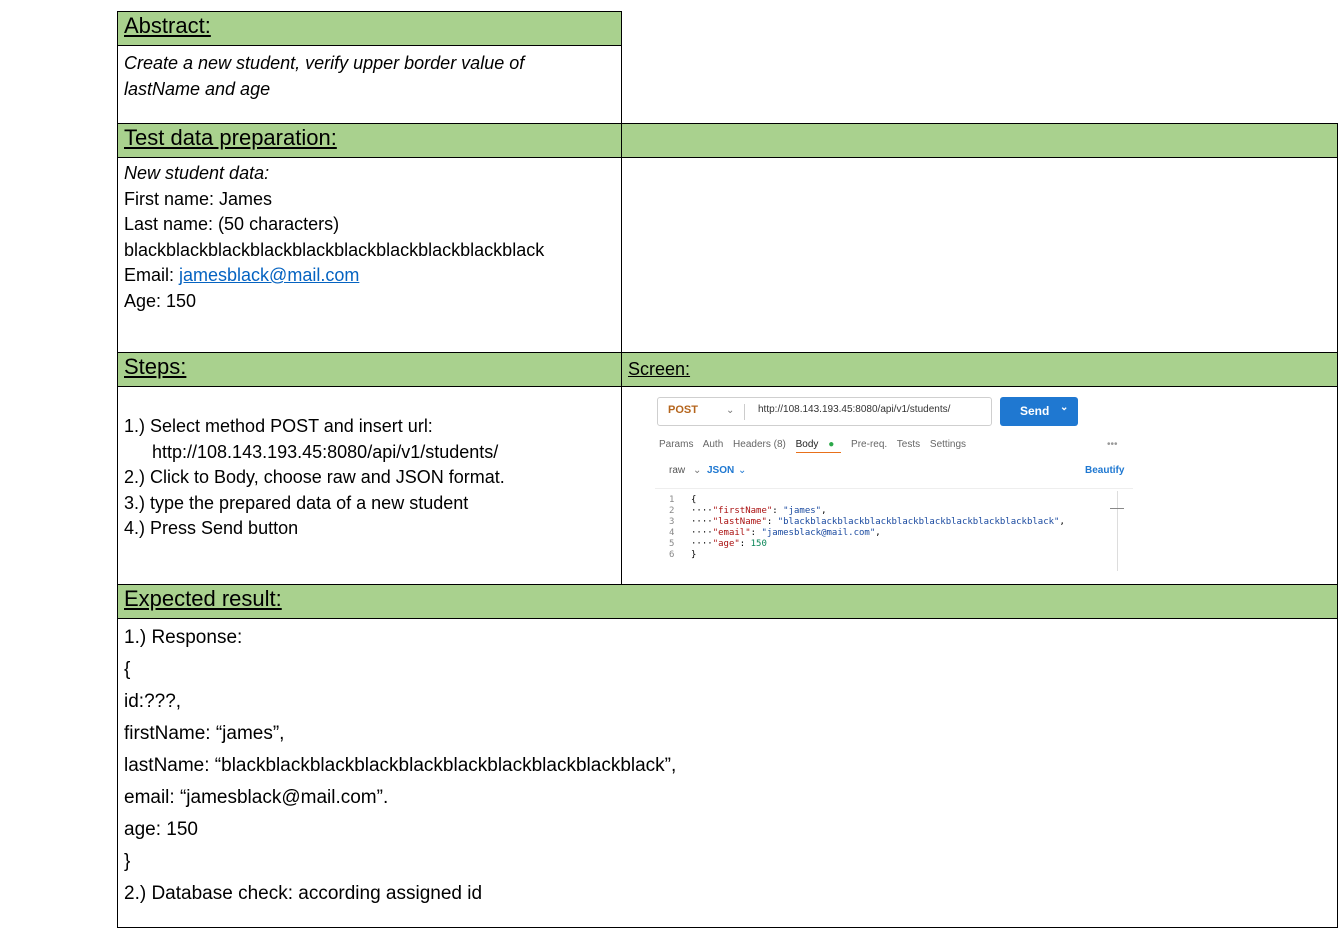 Image resolution: width=1344 pixels, height=928 pixels. Describe the element at coordinates (683, 410) in the screenshot. I see `method-select: POST` at that location.